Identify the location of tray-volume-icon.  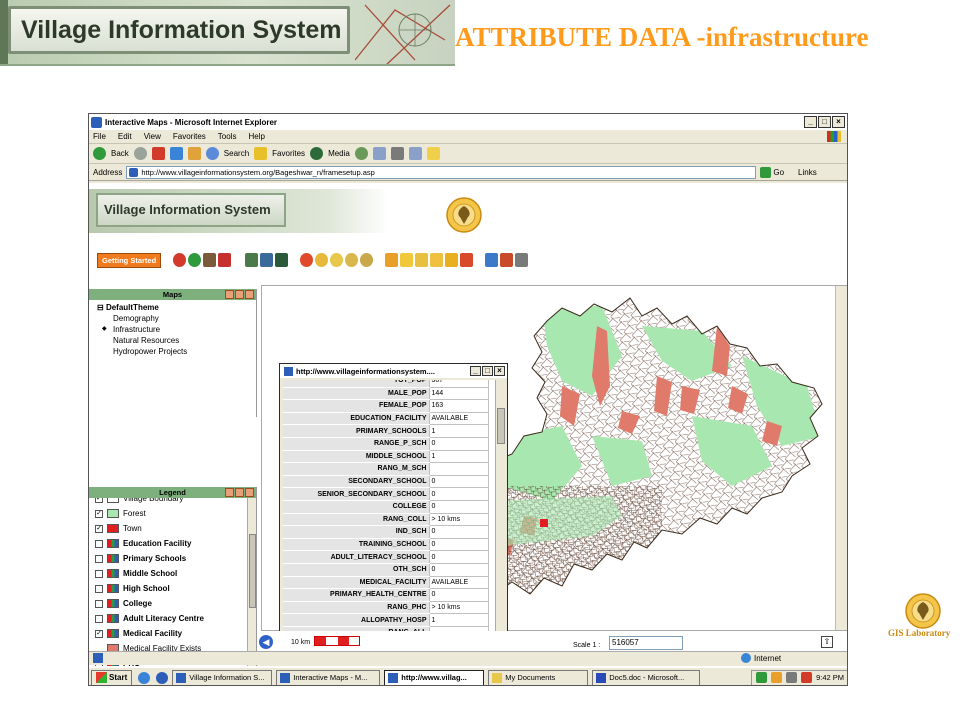
(792, 677).